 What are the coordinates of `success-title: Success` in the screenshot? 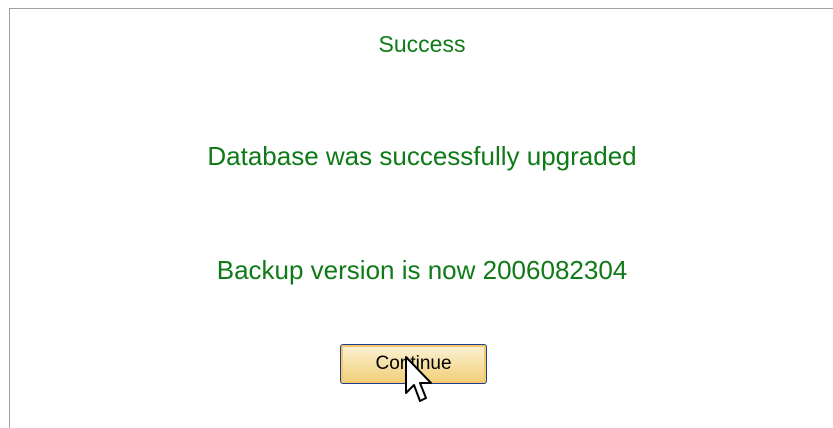 It's located at (422, 44).